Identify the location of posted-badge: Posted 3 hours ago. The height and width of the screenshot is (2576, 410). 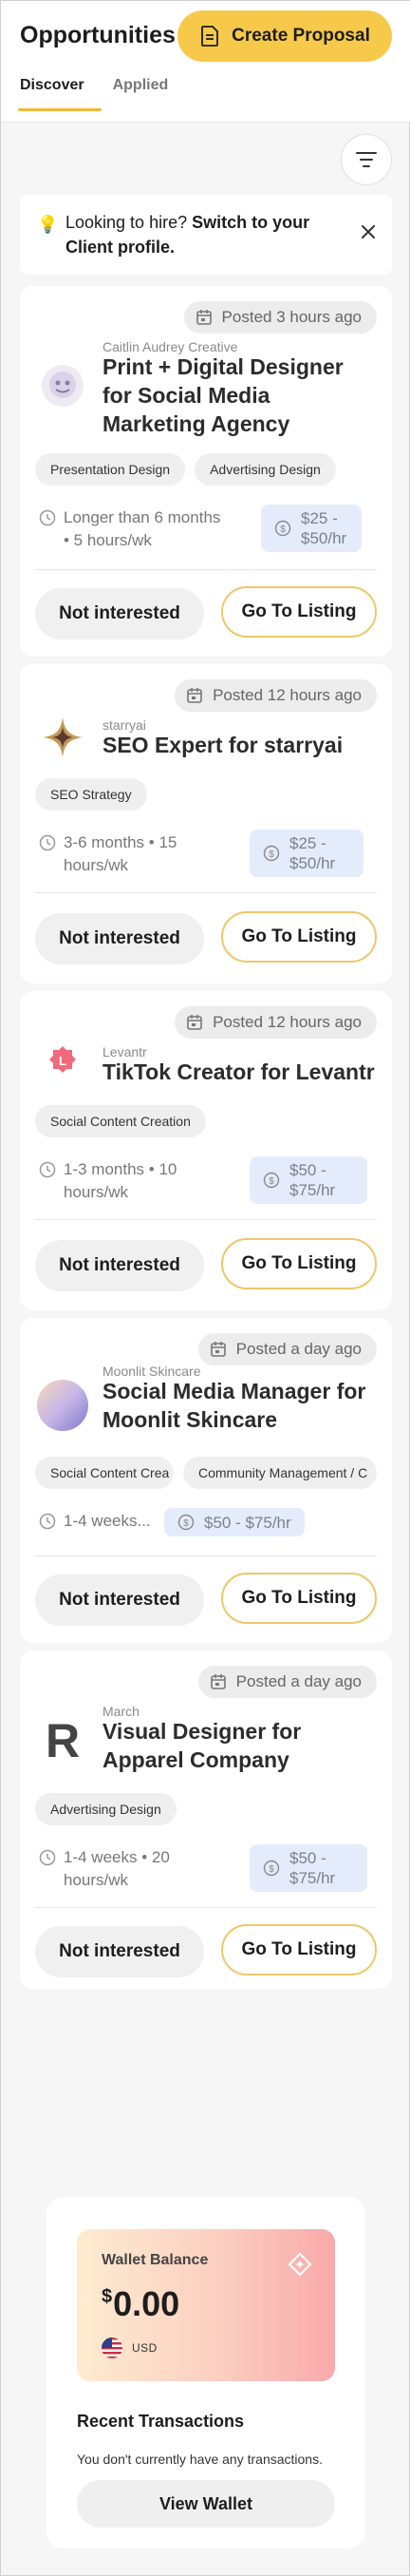
(280, 317).